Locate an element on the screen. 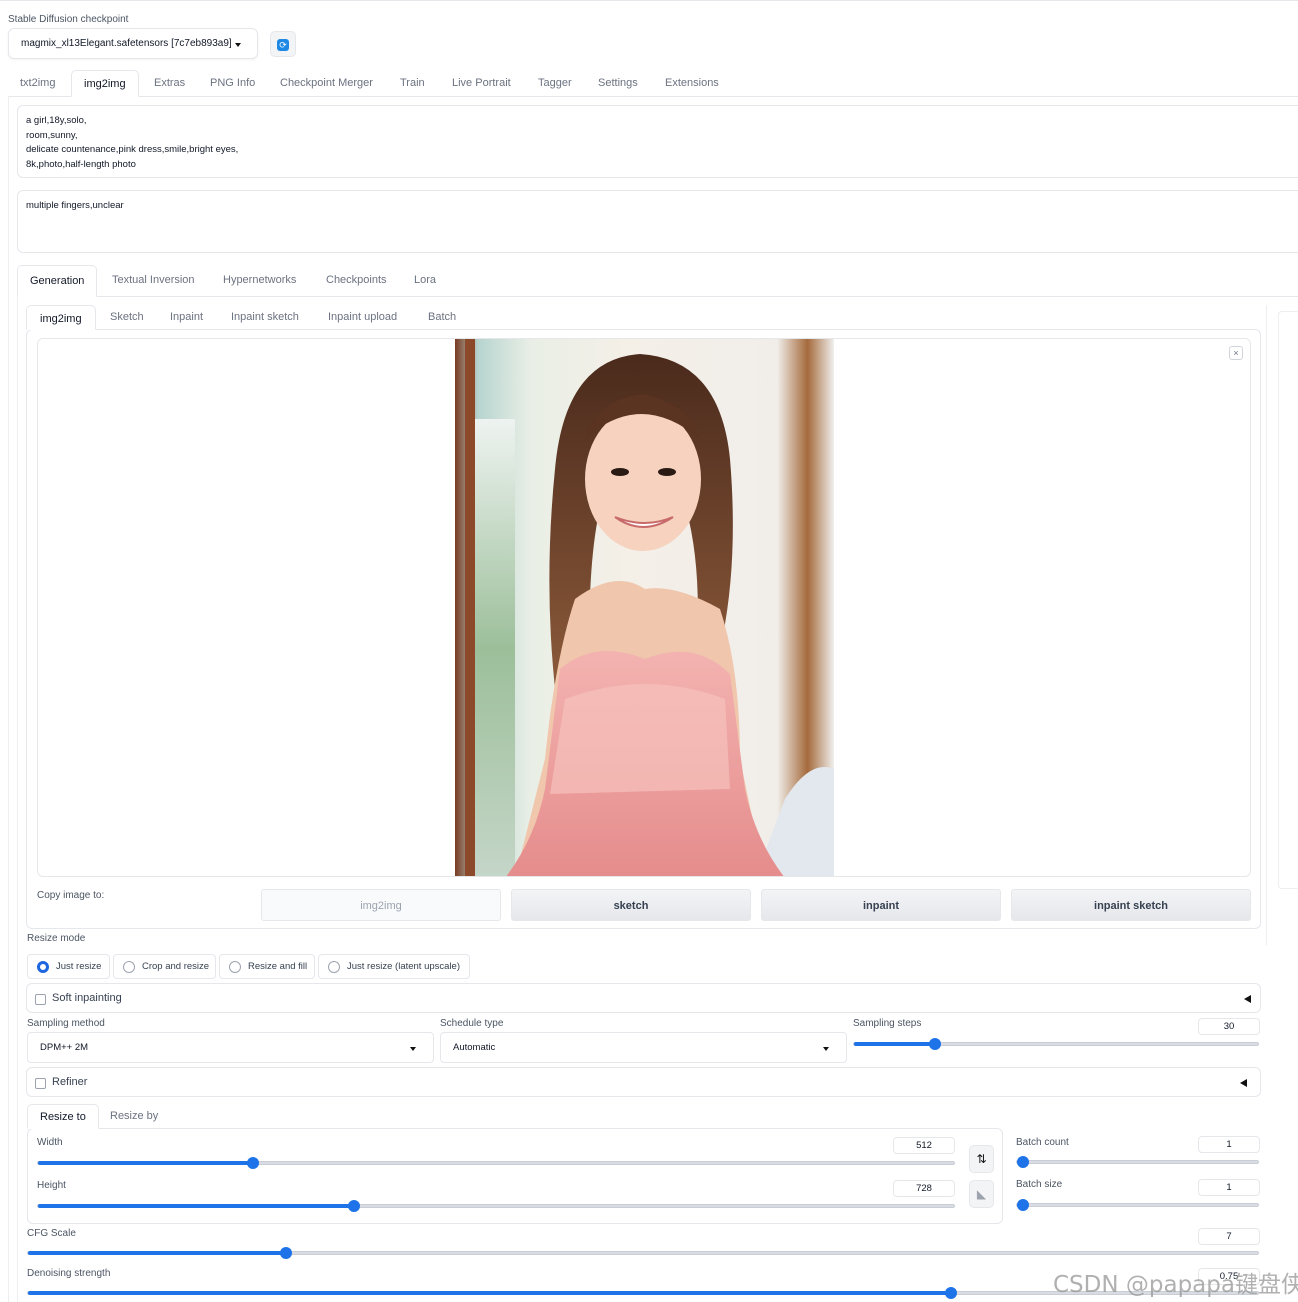 Image resolution: width=1298 pixels, height=1302 pixels. ratio-icon: ◣ is located at coordinates (981, 1194).